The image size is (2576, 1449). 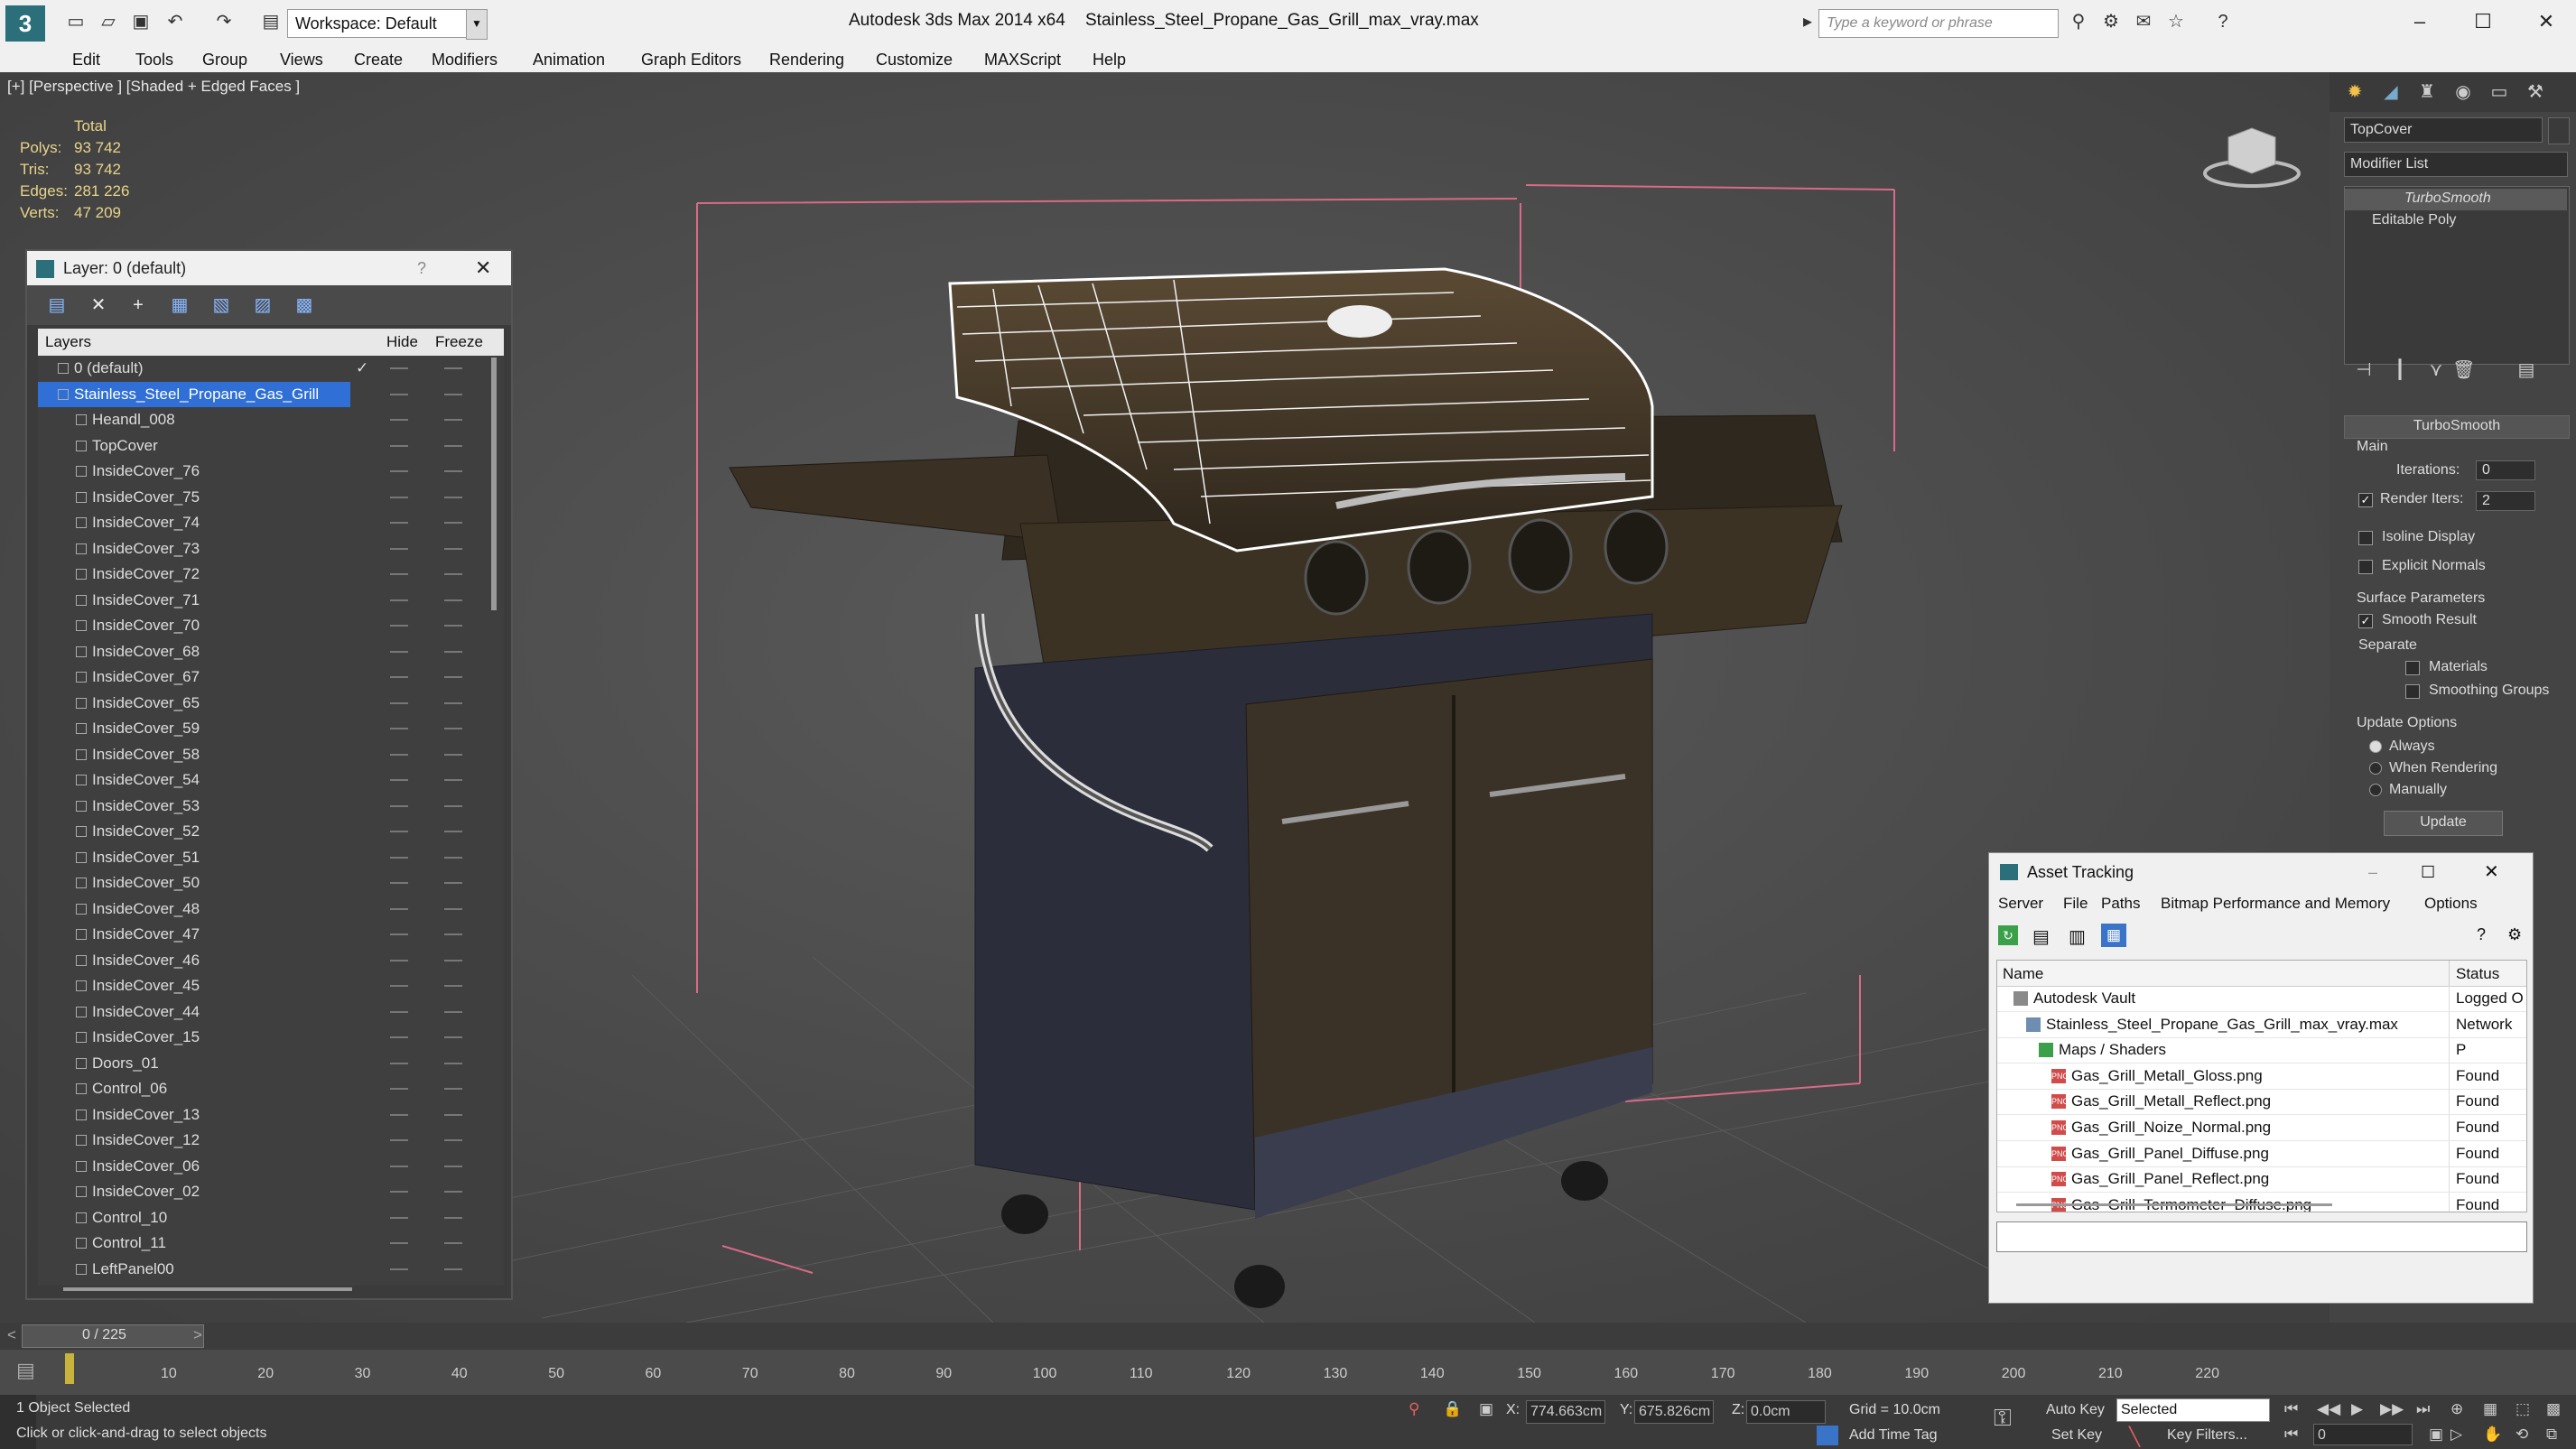 What do you see at coordinates (263, 831) in the screenshot?
I see `object-row: InsideCover_52` at bounding box center [263, 831].